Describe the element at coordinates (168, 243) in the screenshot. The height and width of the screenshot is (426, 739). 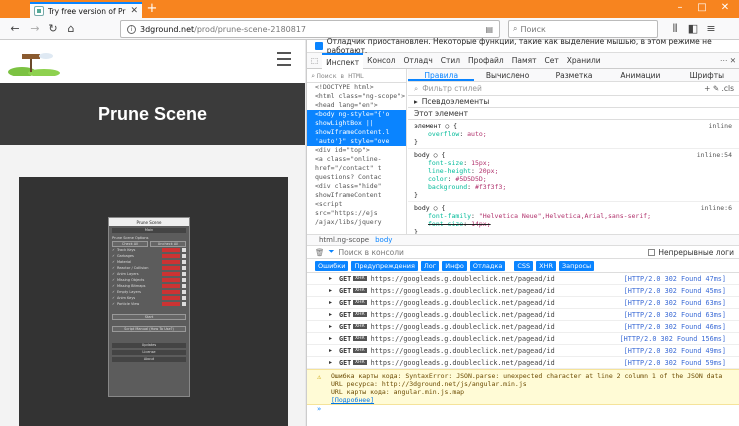
I see `uncheck-all-button: Uncheck All` at that location.